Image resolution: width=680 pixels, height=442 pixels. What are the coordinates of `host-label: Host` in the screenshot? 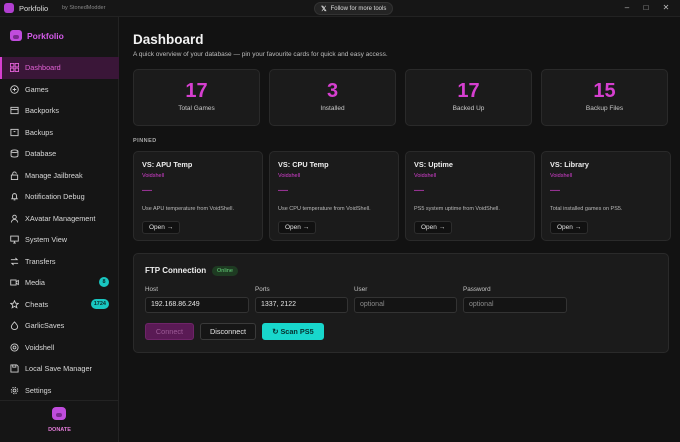 It's located at (151, 289).